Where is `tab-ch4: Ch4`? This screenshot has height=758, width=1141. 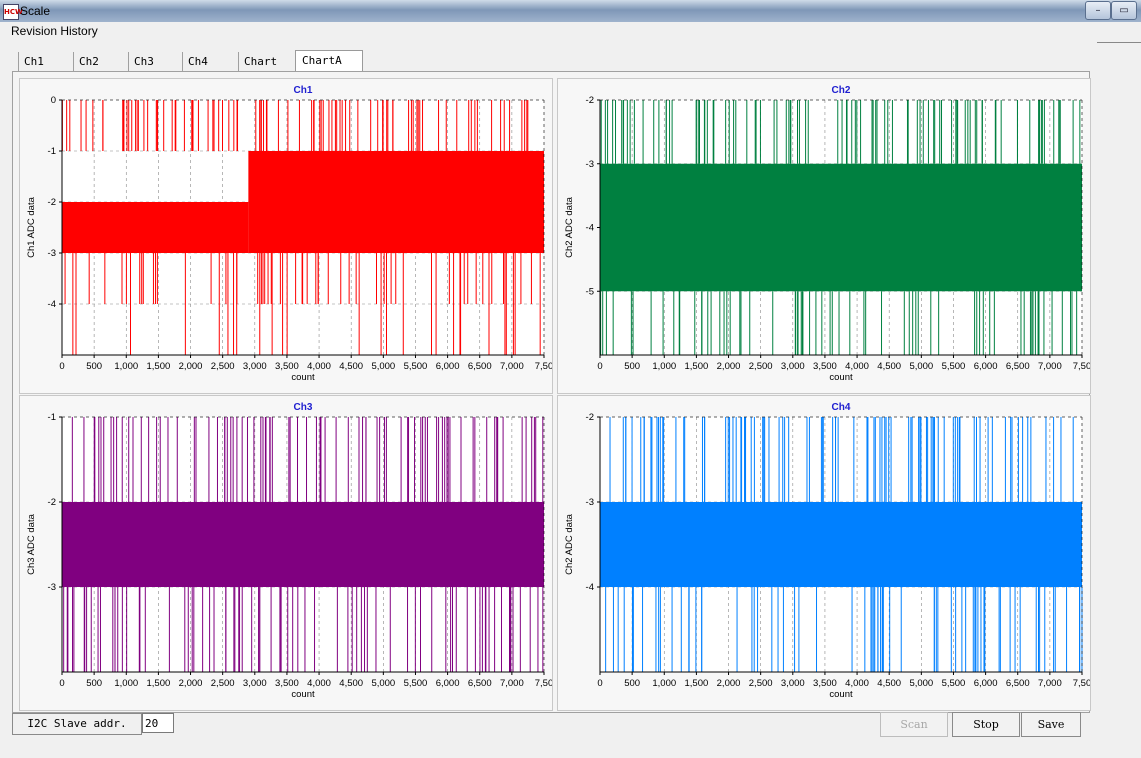
tab-ch4: Ch4 is located at coordinates (209, 62).